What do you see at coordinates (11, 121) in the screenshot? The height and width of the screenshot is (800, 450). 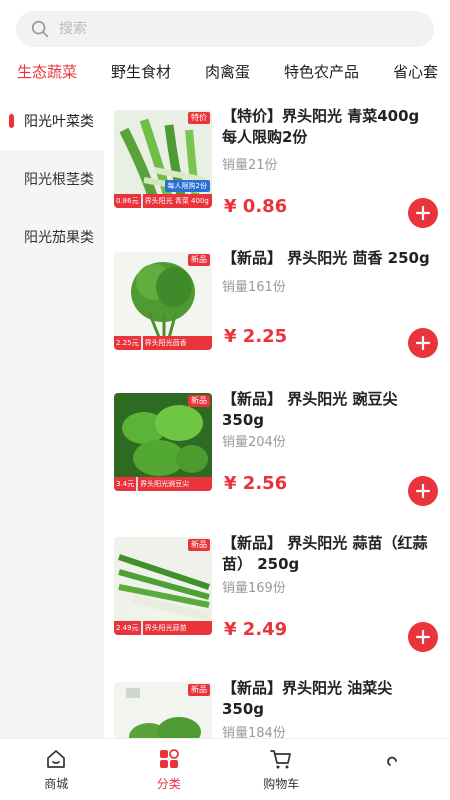 I see `active-marker` at bounding box center [11, 121].